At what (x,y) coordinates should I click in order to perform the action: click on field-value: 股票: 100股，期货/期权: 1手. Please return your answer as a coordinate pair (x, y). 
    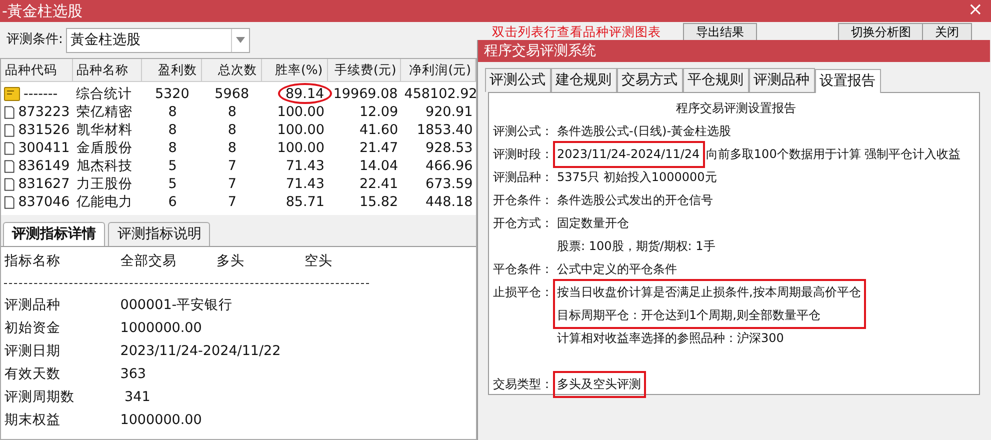
    Looking at the image, I should click on (636, 246).